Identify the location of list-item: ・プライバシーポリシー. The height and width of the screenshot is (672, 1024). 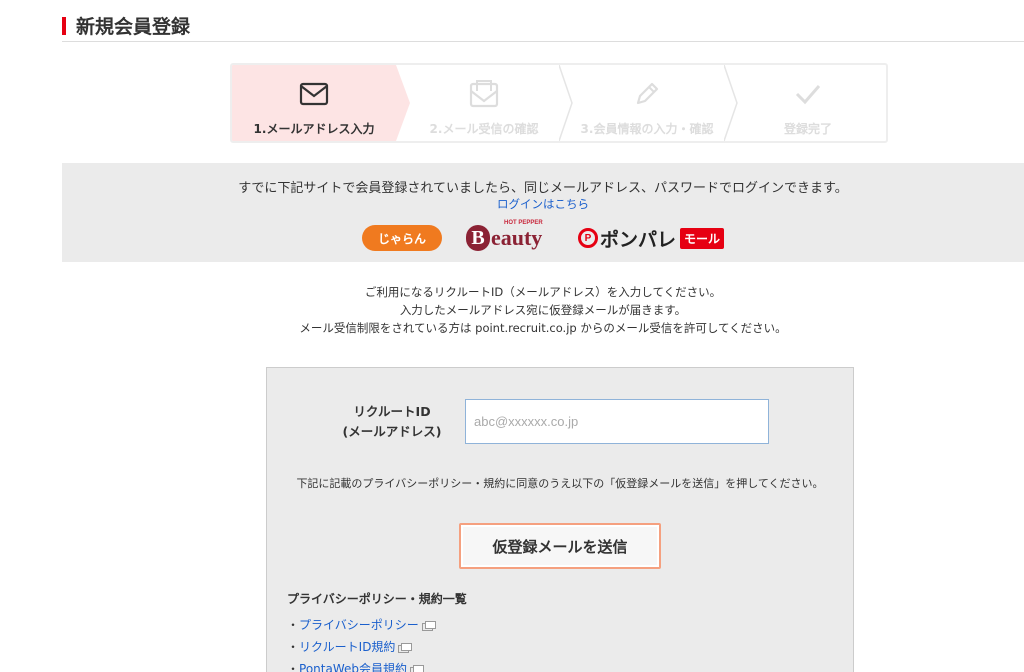
(361, 625).